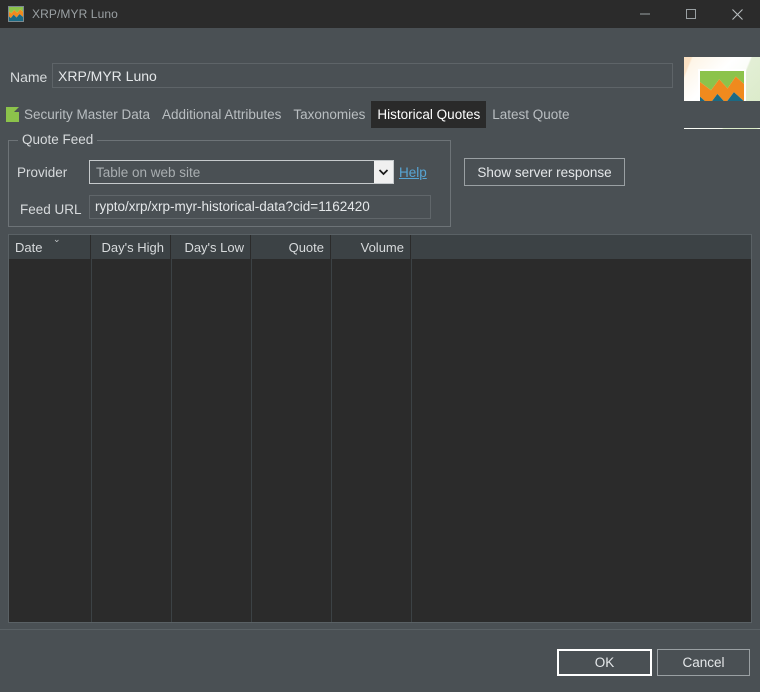 This screenshot has height=692, width=760. I want to click on tab-security-master-data: Security Master Data, so click(78, 114).